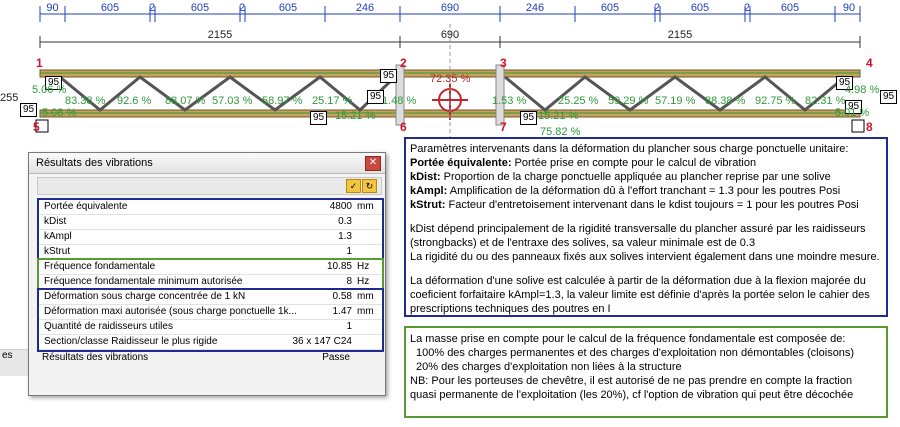 The image size is (900, 427). Describe the element at coordinates (332, 101) in the screenshot. I see `pct-label: 25.17 %` at that location.